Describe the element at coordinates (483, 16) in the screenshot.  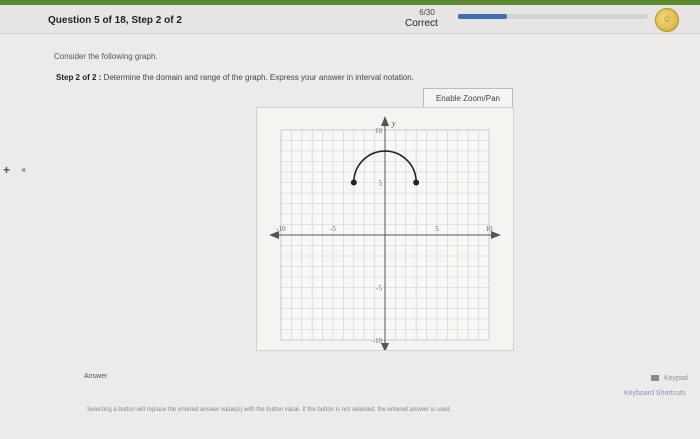
I see `progress-fill` at that location.